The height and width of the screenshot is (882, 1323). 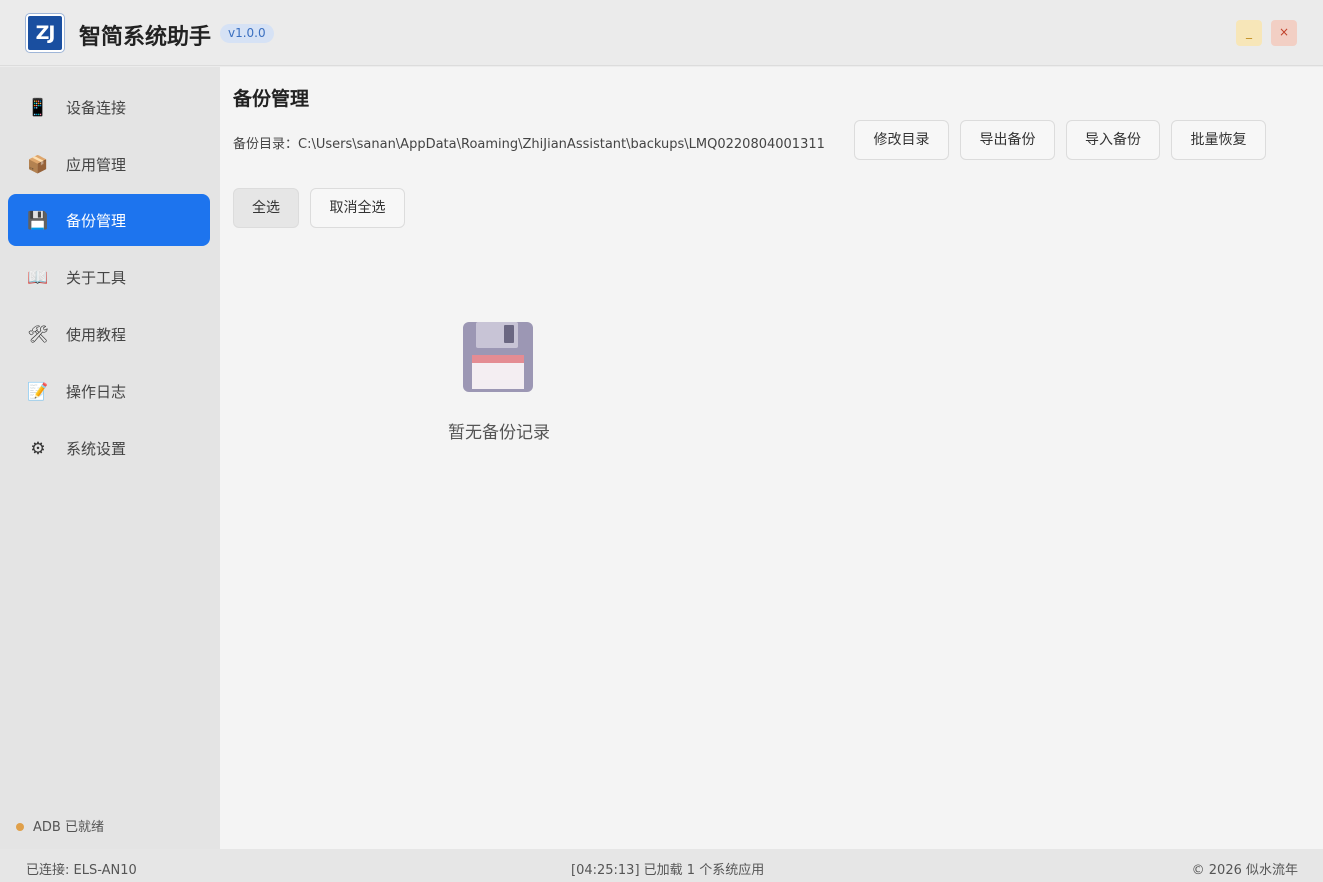 I want to click on app-title: 智简系统助手, so click(x=145, y=37).